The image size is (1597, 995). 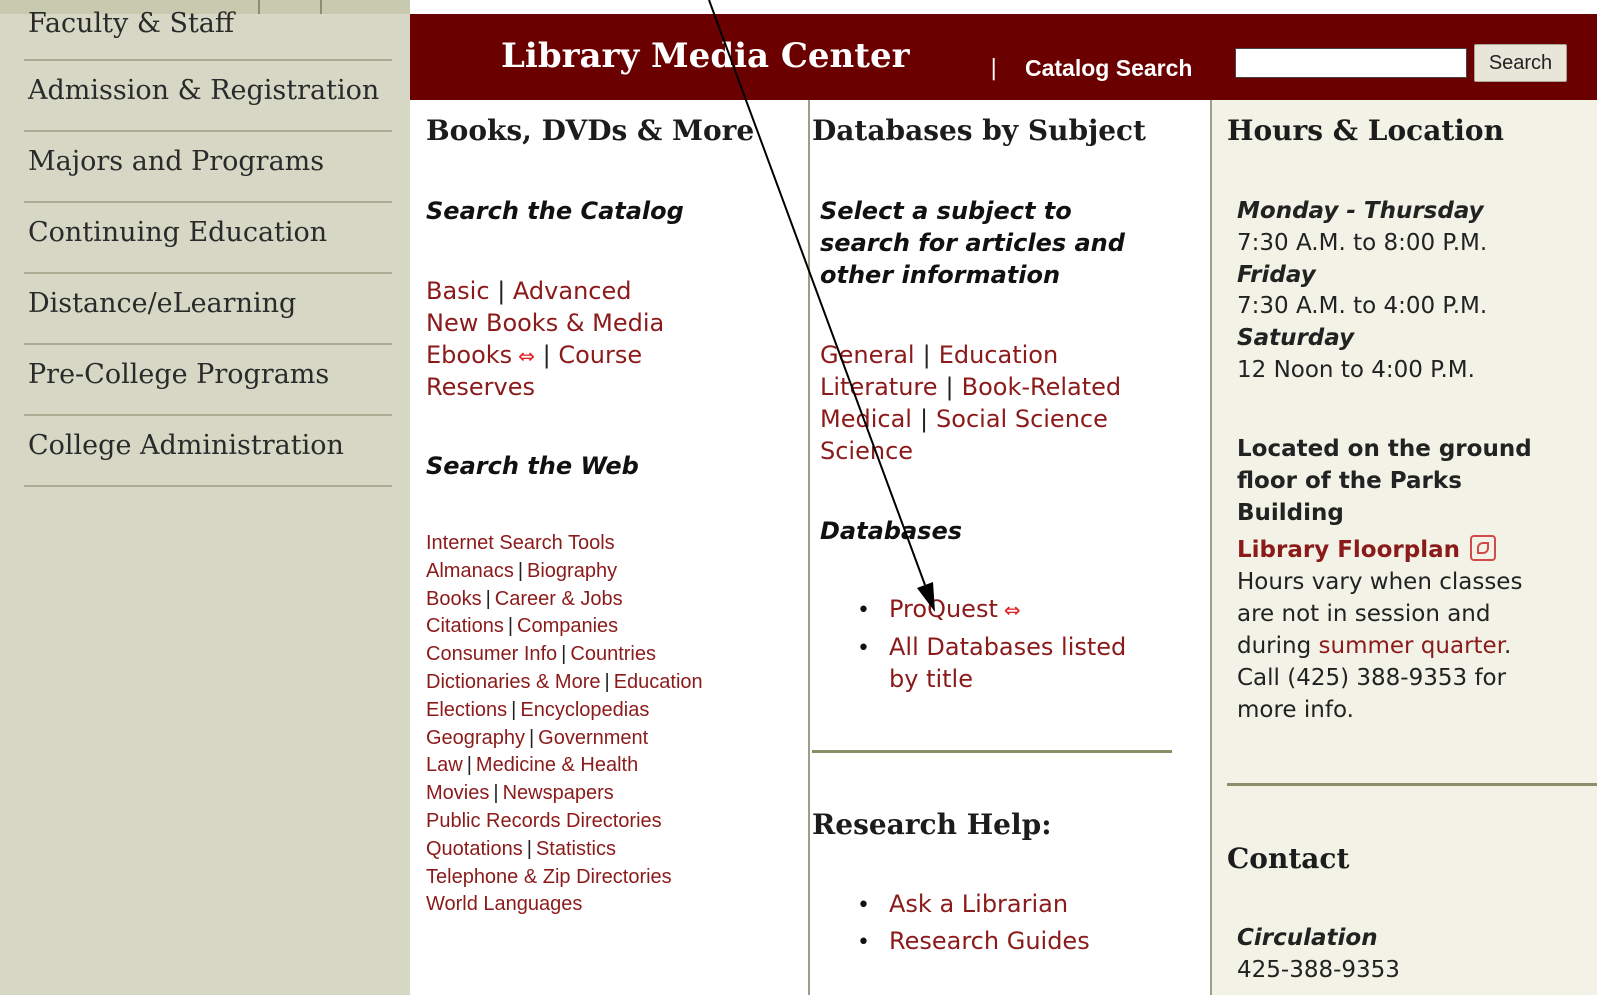 I want to click on ask-librarian-link: Ask a Librarian, so click(x=978, y=904).